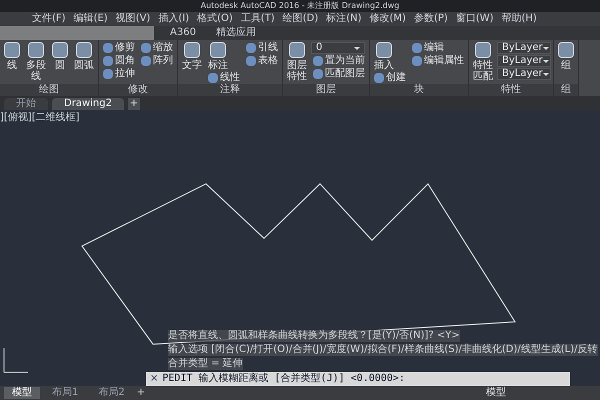 This screenshot has height=400, width=600. I want to click on add-layout-button: +, so click(141, 393).